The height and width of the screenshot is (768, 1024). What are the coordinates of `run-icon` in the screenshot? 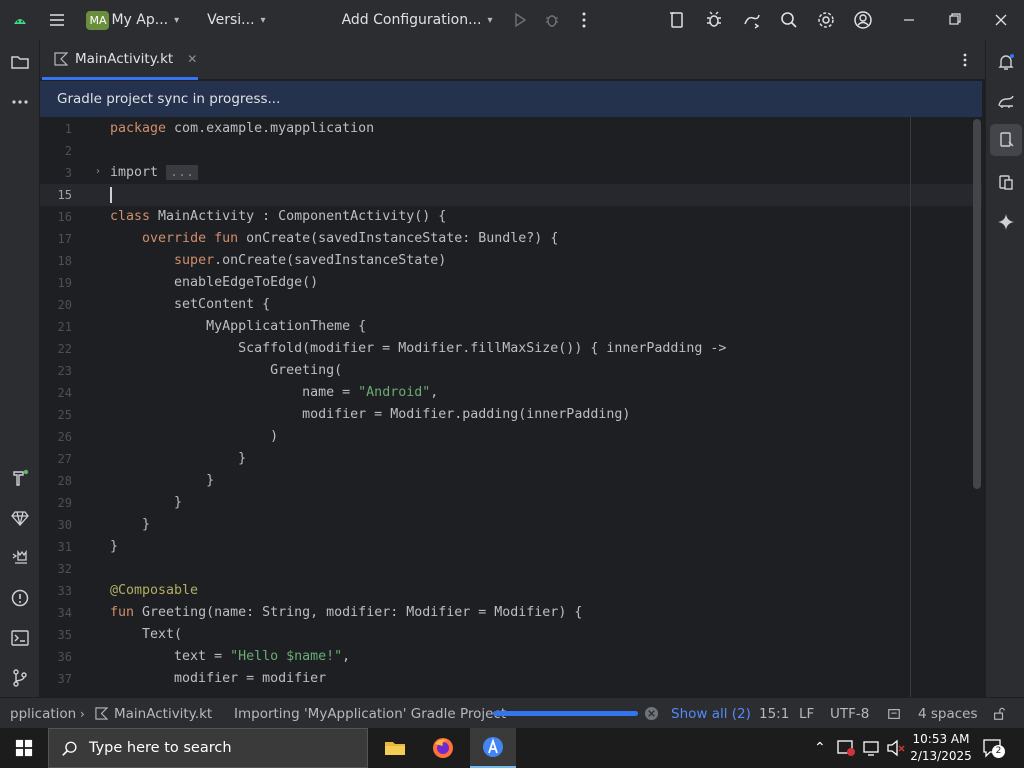 It's located at (519, 20).